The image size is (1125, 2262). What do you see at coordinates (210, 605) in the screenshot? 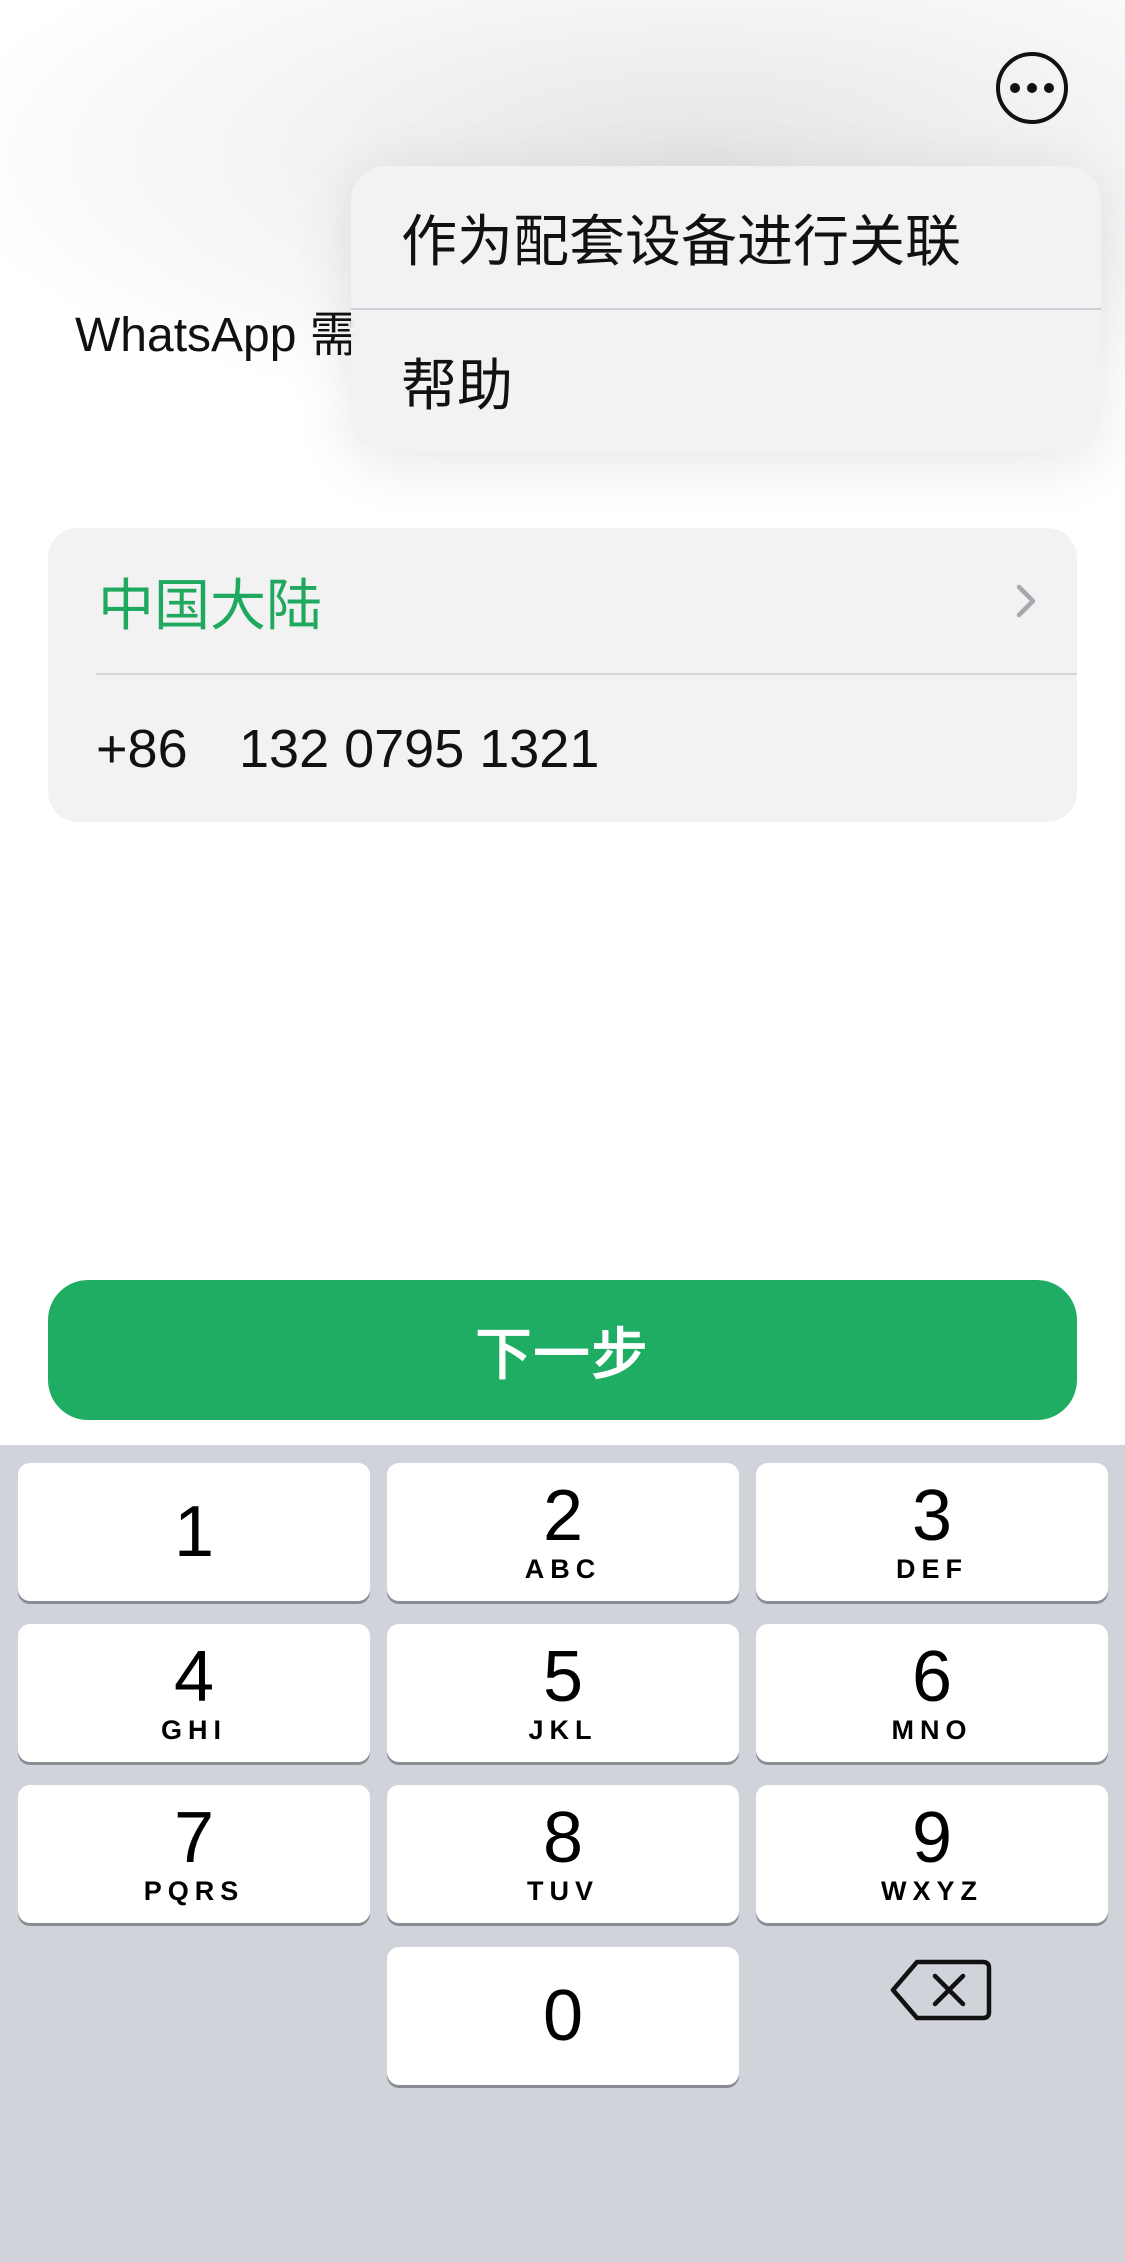
I see `country-name: 中国大陆` at bounding box center [210, 605].